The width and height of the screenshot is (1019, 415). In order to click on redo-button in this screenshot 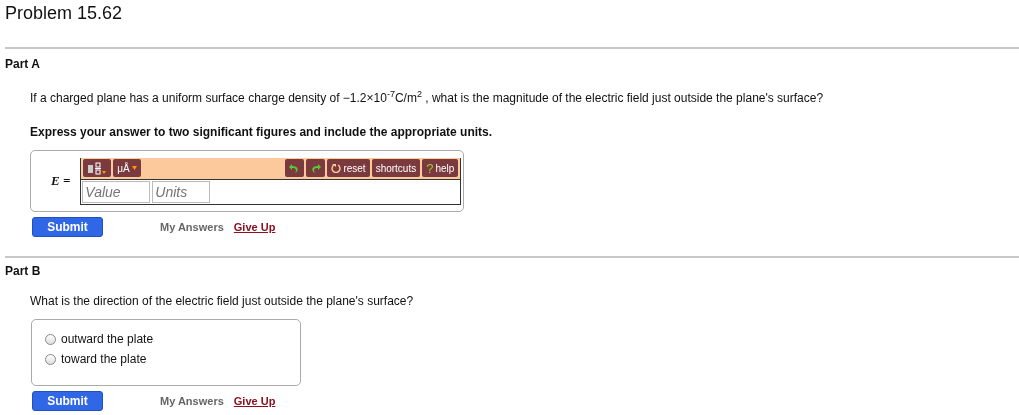, I will do `click(316, 168)`.